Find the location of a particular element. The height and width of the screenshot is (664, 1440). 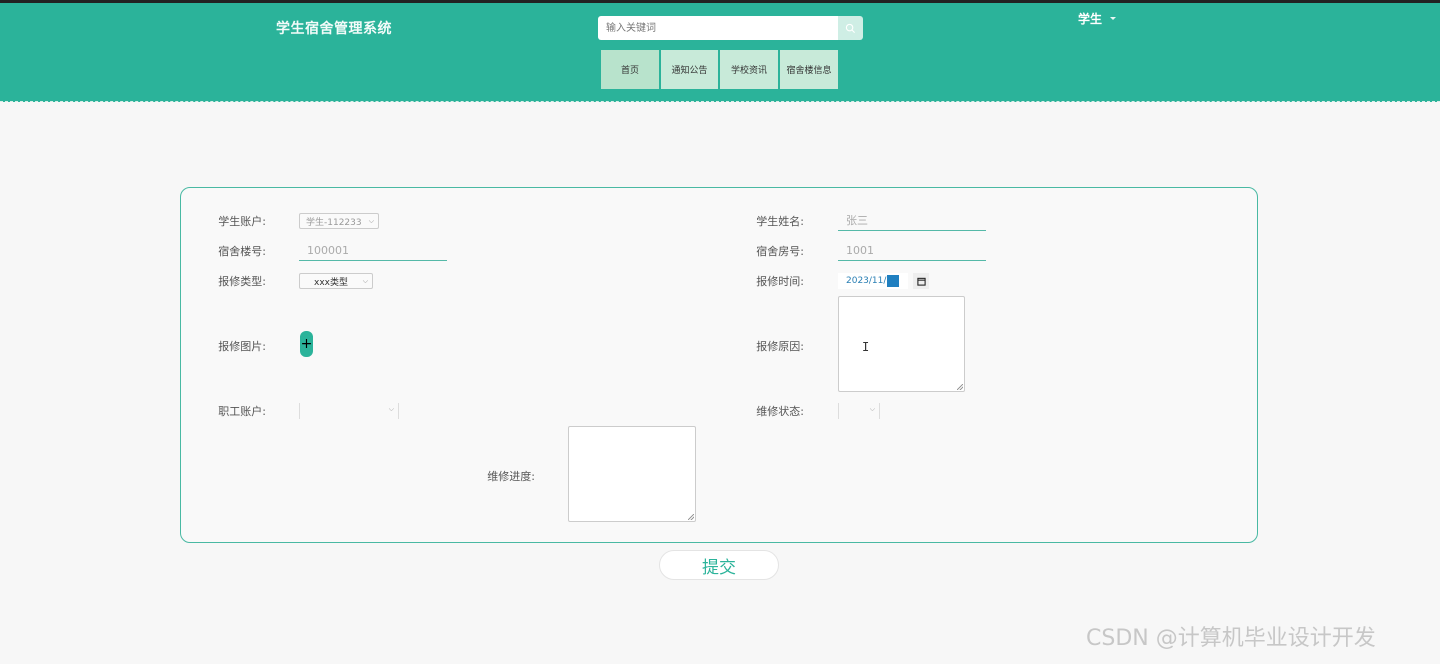

building-no-field: 100001 is located at coordinates (373, 252).